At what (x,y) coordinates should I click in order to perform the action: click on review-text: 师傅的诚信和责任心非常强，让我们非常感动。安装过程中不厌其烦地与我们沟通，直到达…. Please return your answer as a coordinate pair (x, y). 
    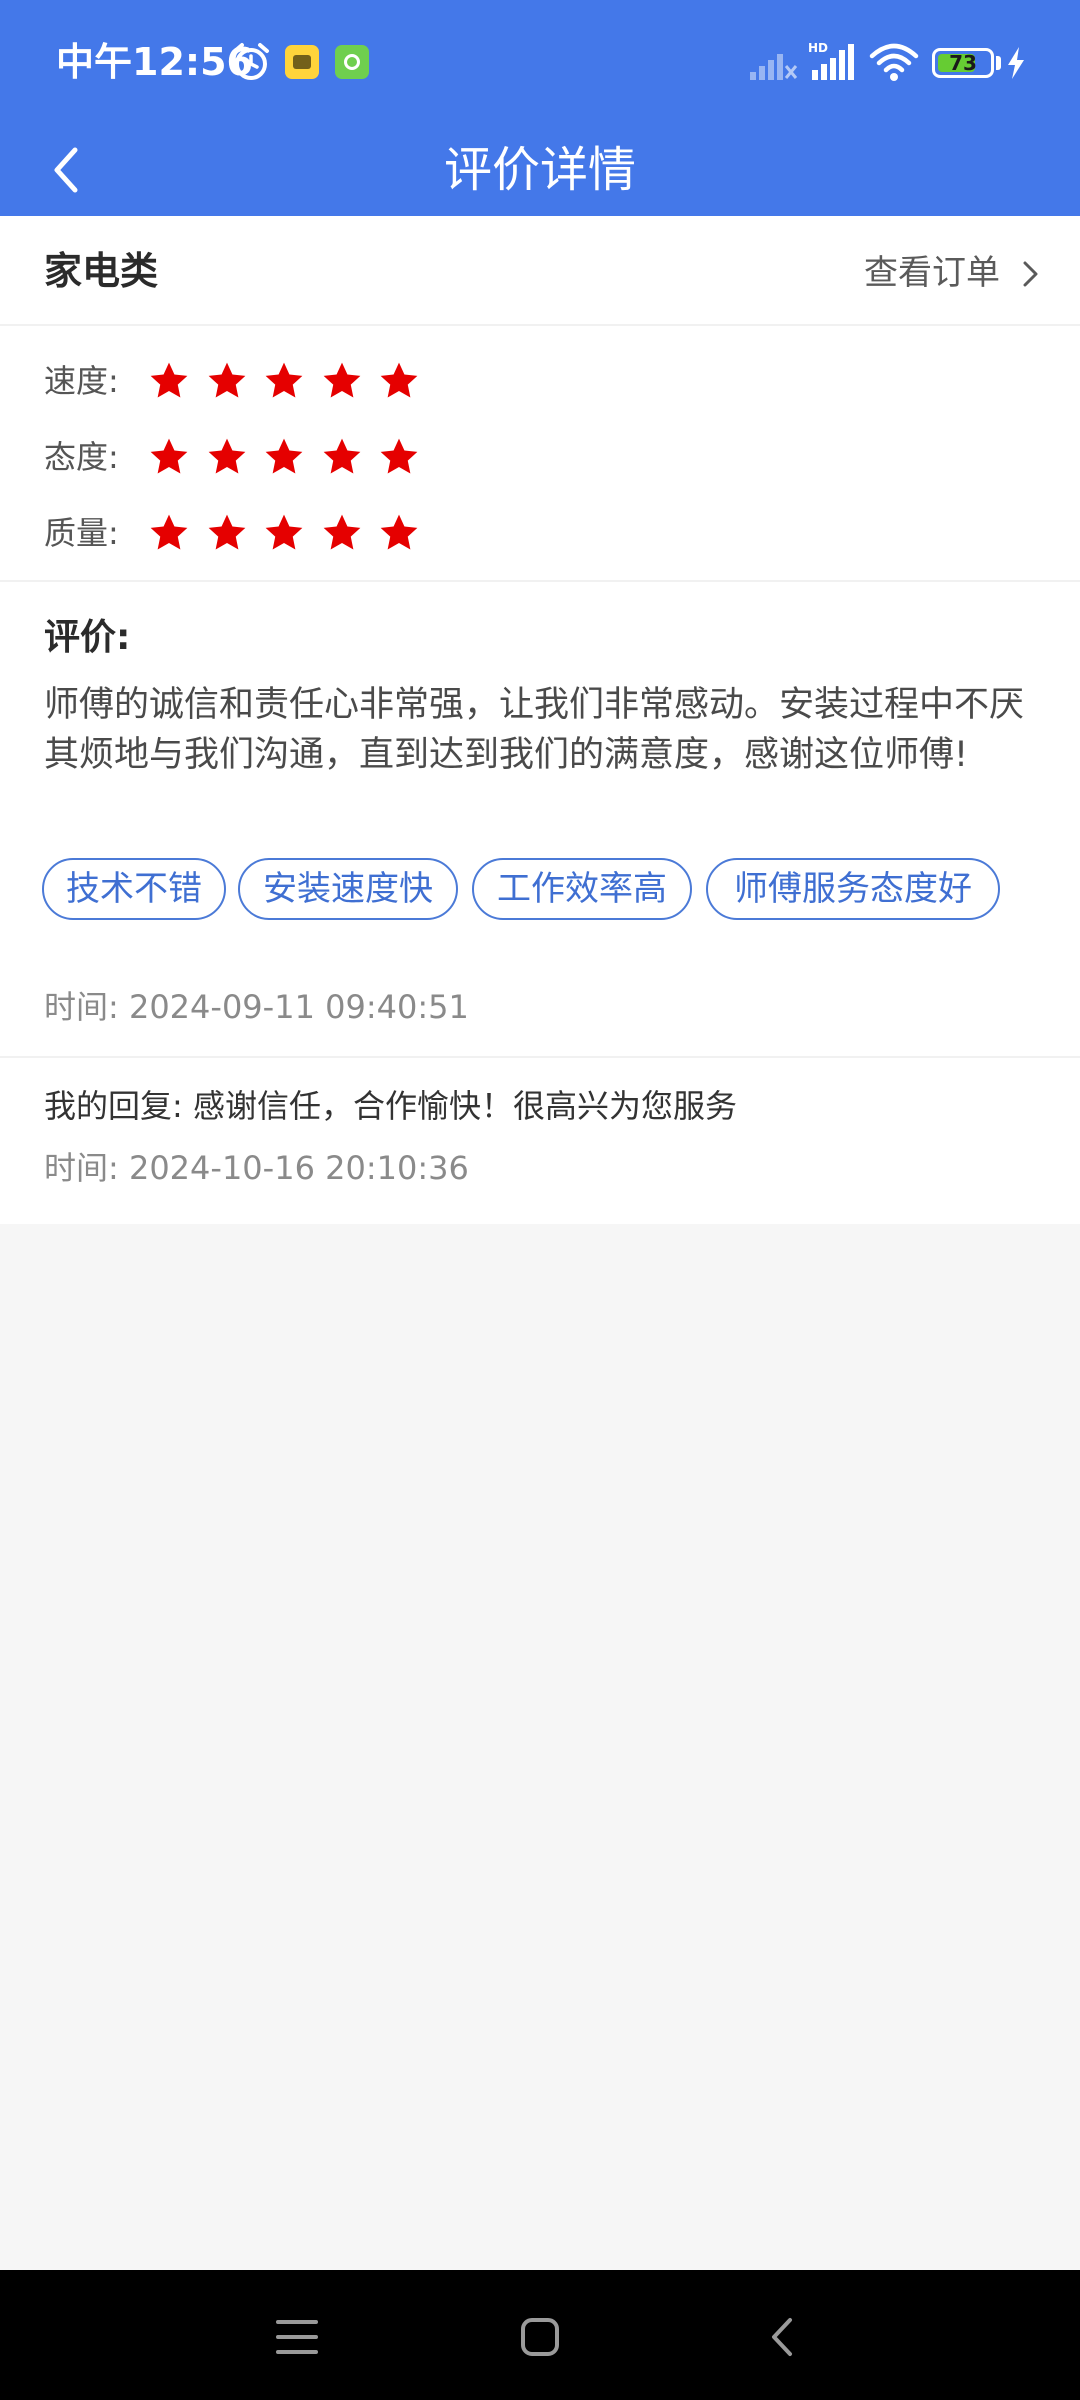
    Looking at the image, I should click on (534, 730).